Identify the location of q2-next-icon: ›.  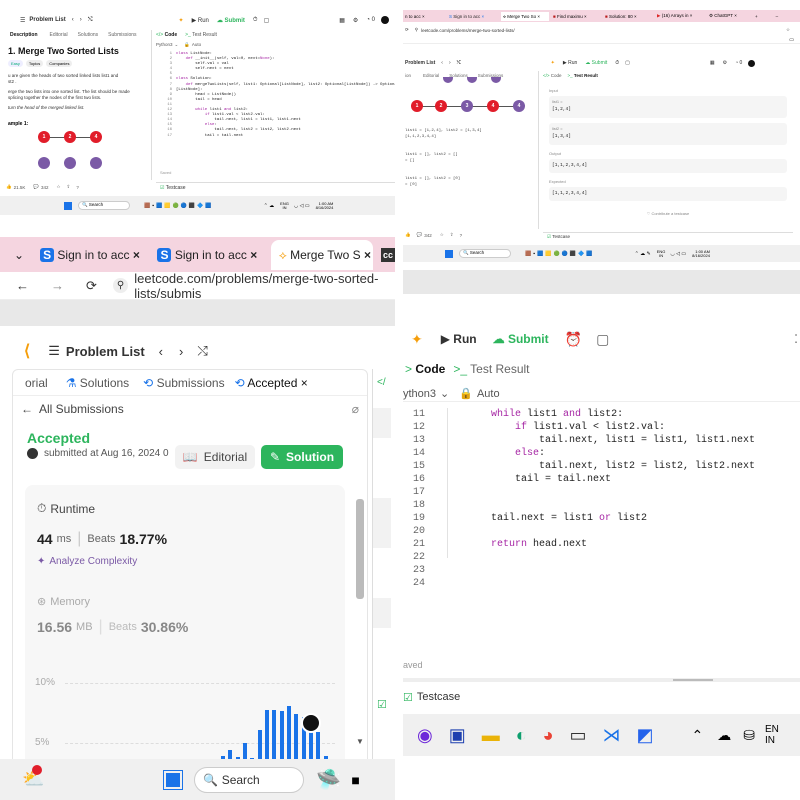
(450, 63).